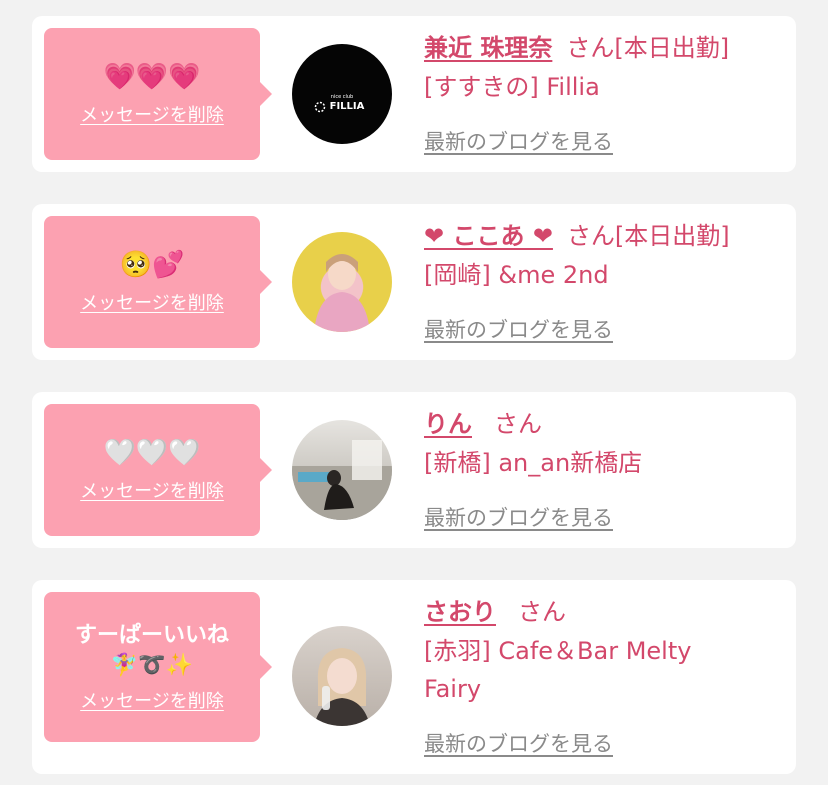  What do you see at coordinates (152, 77) in the screenshot?
I see `message-text: 💗💗💗` at bounding box center [152, 77].